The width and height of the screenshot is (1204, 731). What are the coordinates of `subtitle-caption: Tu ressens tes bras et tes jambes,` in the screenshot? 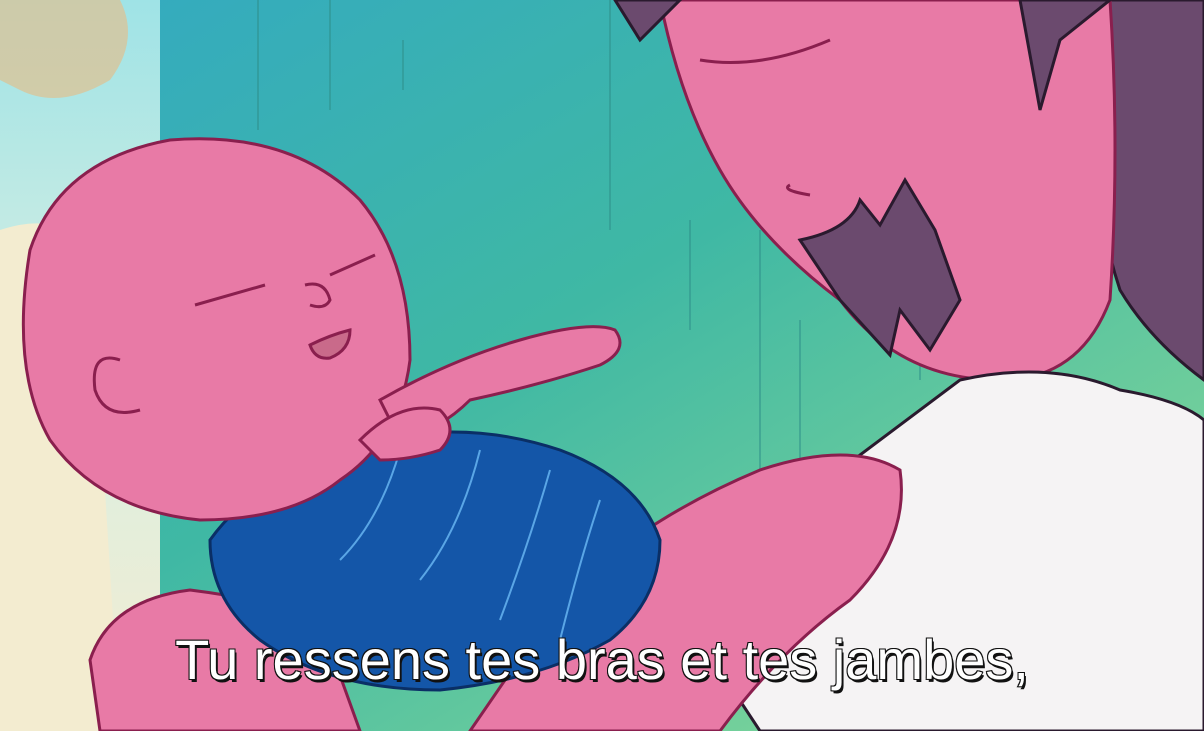 It's located at (602, 659).